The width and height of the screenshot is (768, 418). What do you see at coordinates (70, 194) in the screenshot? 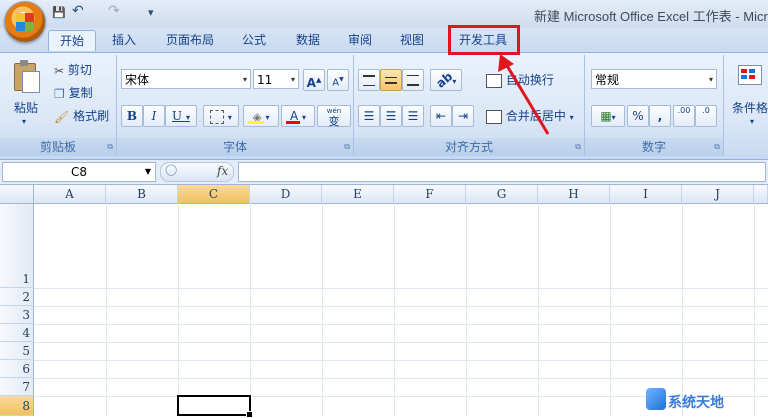
I see `column-header: A` at bounding box center [70, 194].